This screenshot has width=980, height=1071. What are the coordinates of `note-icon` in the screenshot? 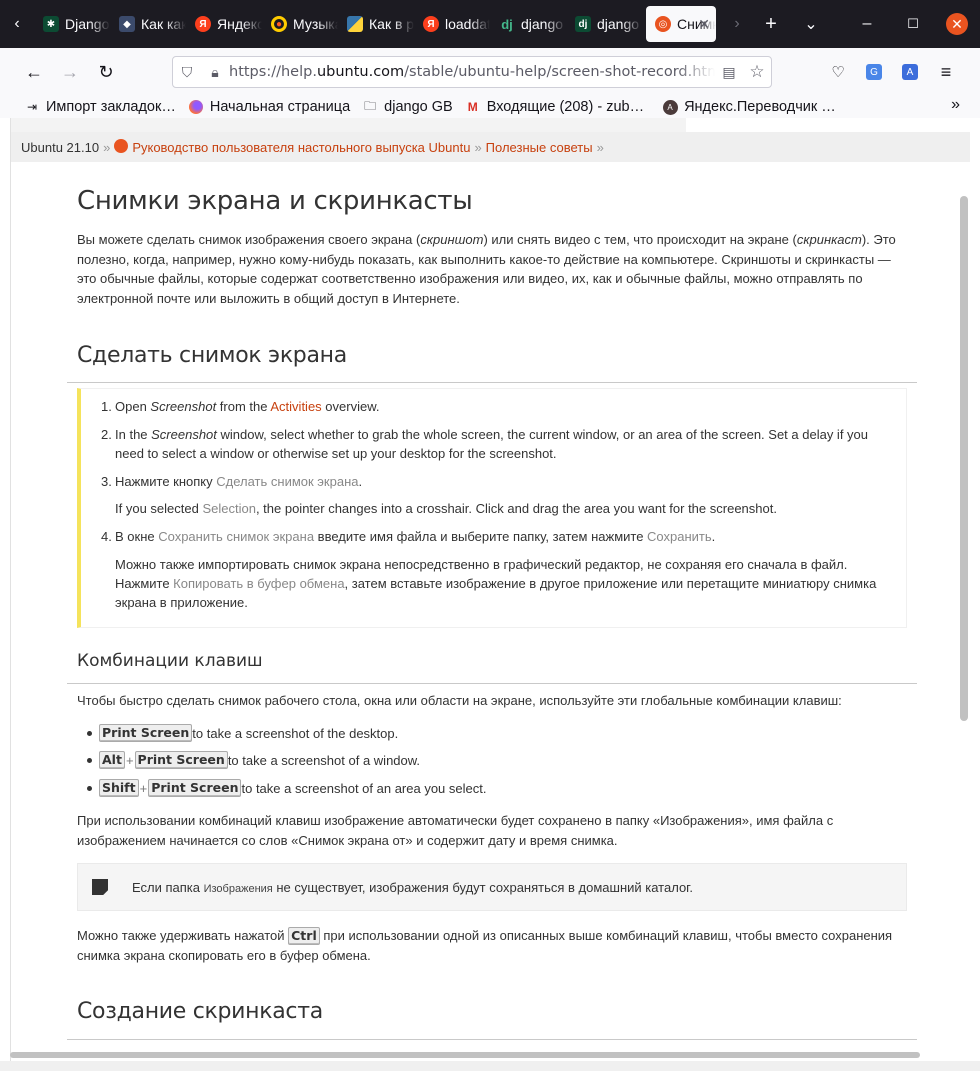 It's located at (100, 887).